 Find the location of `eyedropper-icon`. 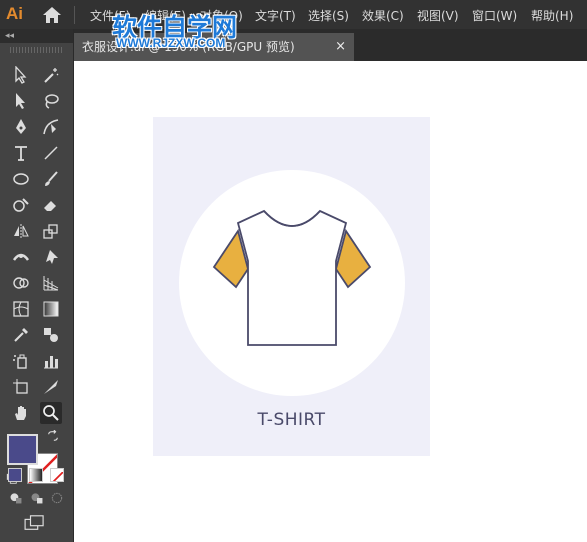

eyedropper-icon is located at coordinates (21, 335).